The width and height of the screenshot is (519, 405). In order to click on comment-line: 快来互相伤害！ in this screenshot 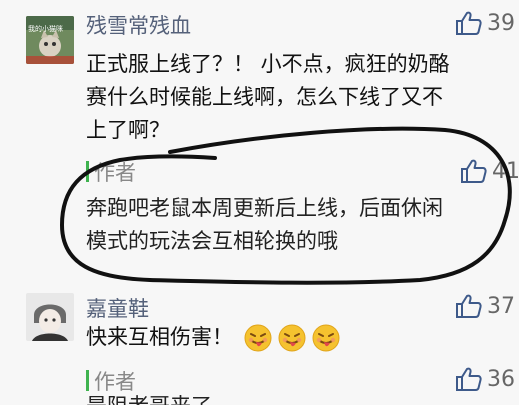, I will do `click(159, 337)`.